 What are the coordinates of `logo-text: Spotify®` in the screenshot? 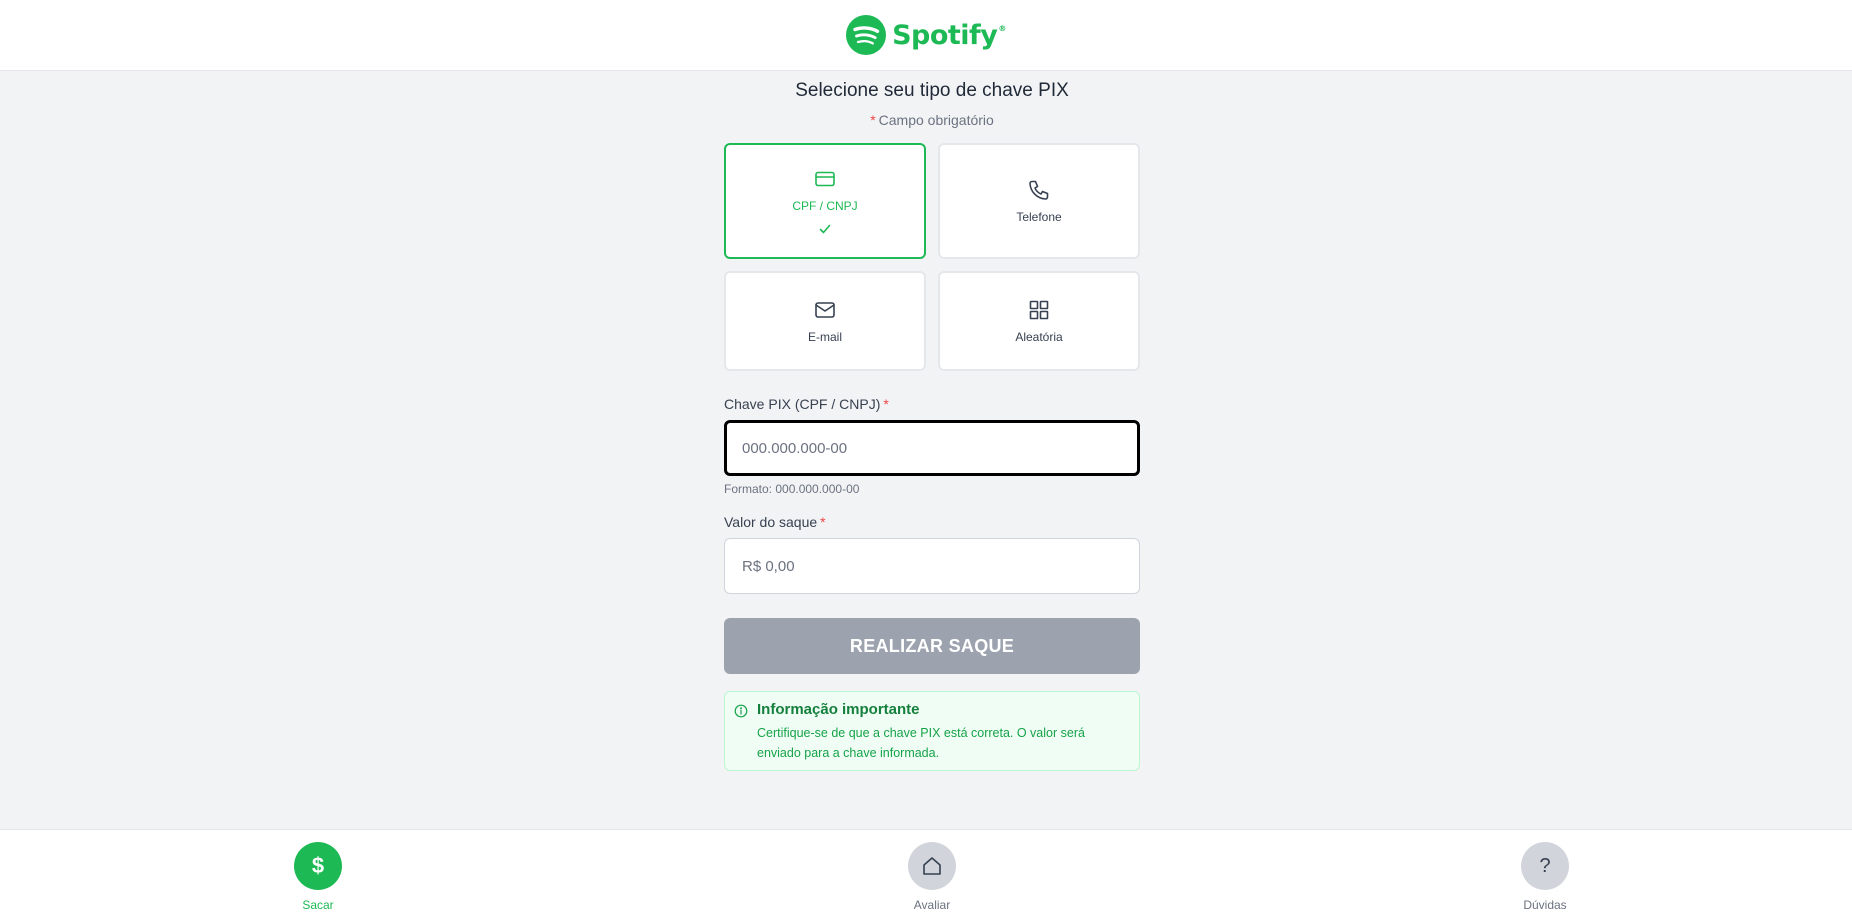 It's located at (949, 35).